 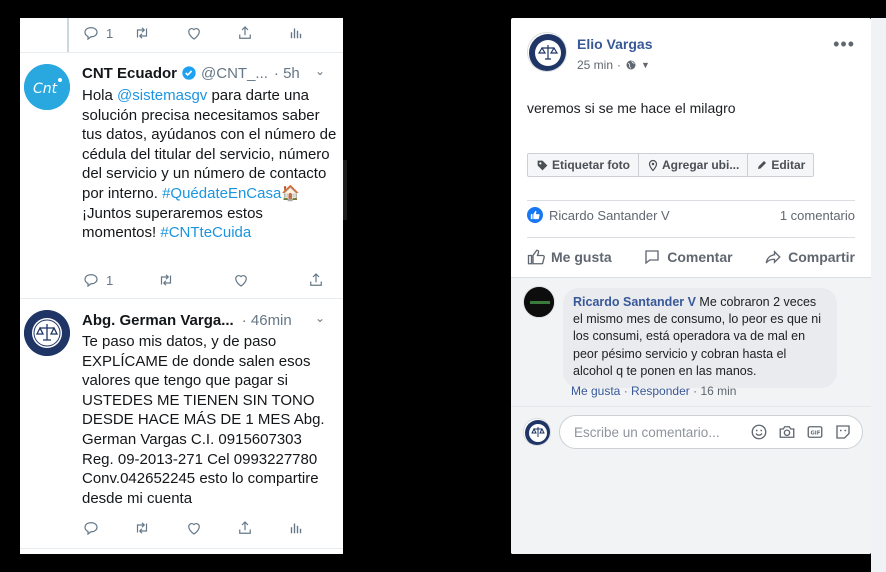 What do you see at coordinates (700, 257) in the screenshot?
I see `comment-label: Comentar` at bounding box center [700, 257].